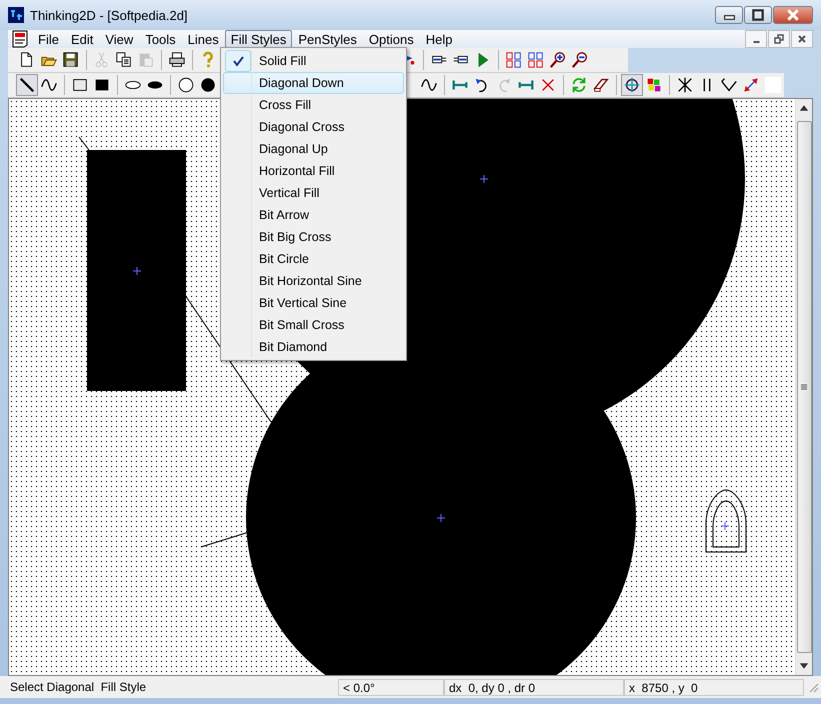 The image size is (821, 704). Describe the element at coordinates (558, 60) in the screenshot. I see `zoom-in-icon` at that location.